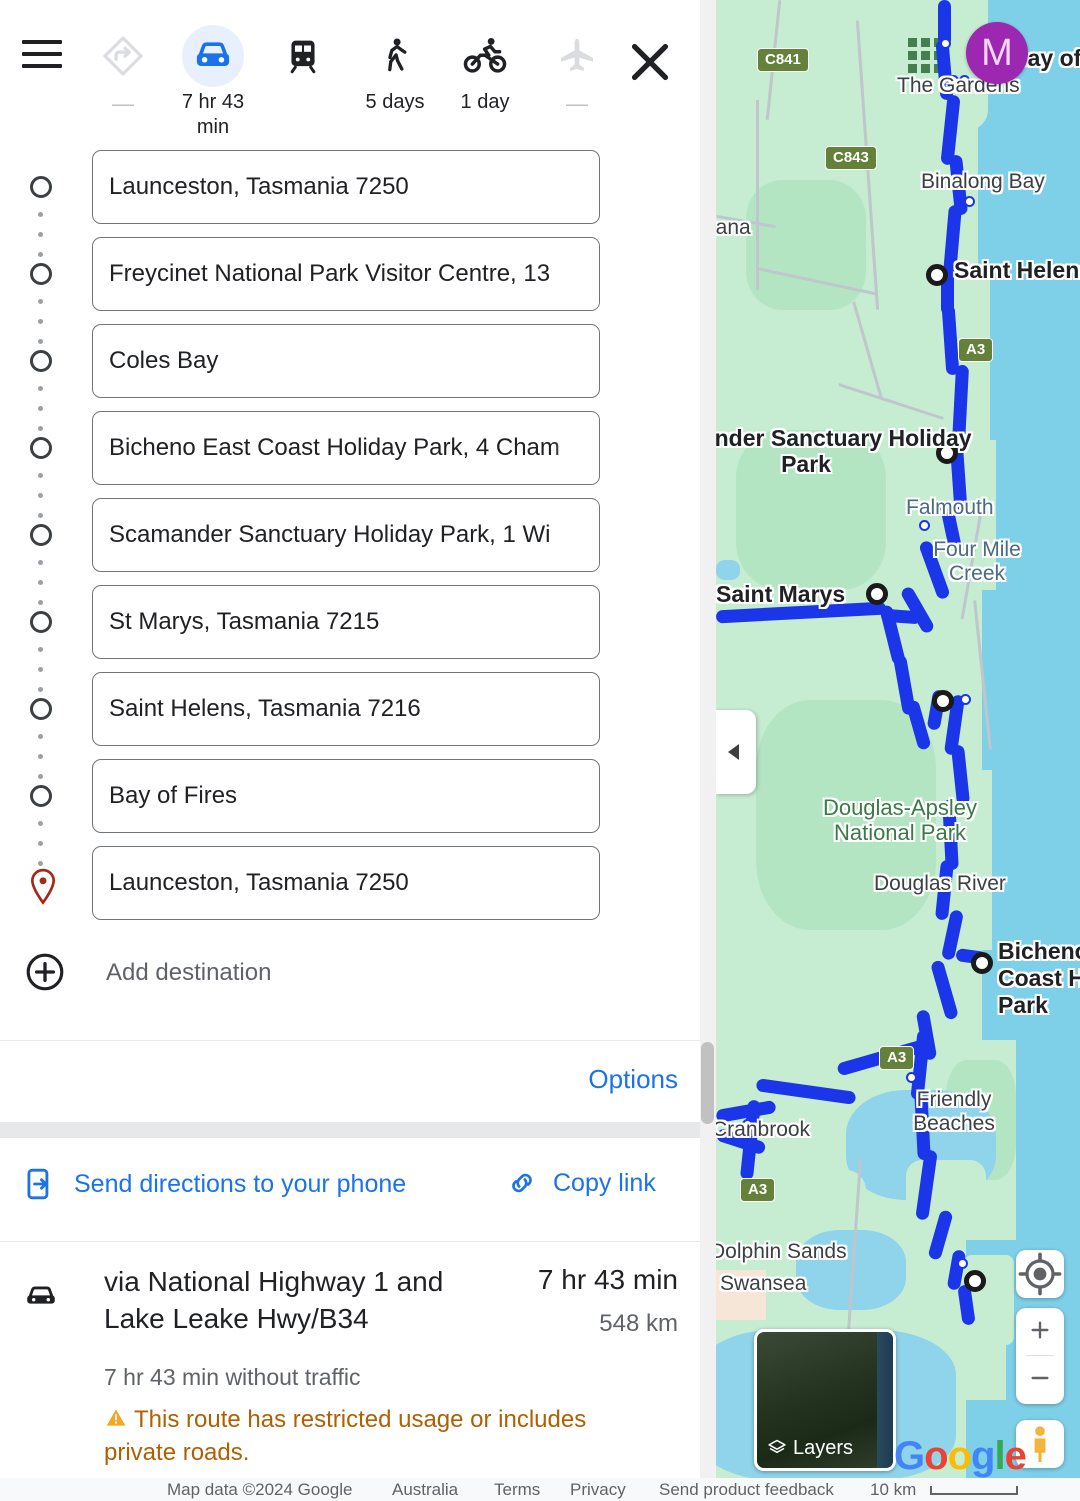 This screenshot has width=1080, height=1501. Describe the element at coordinates (893, 1489) in the screenshot. I see `footer-scale-label: 10 km` at that location.